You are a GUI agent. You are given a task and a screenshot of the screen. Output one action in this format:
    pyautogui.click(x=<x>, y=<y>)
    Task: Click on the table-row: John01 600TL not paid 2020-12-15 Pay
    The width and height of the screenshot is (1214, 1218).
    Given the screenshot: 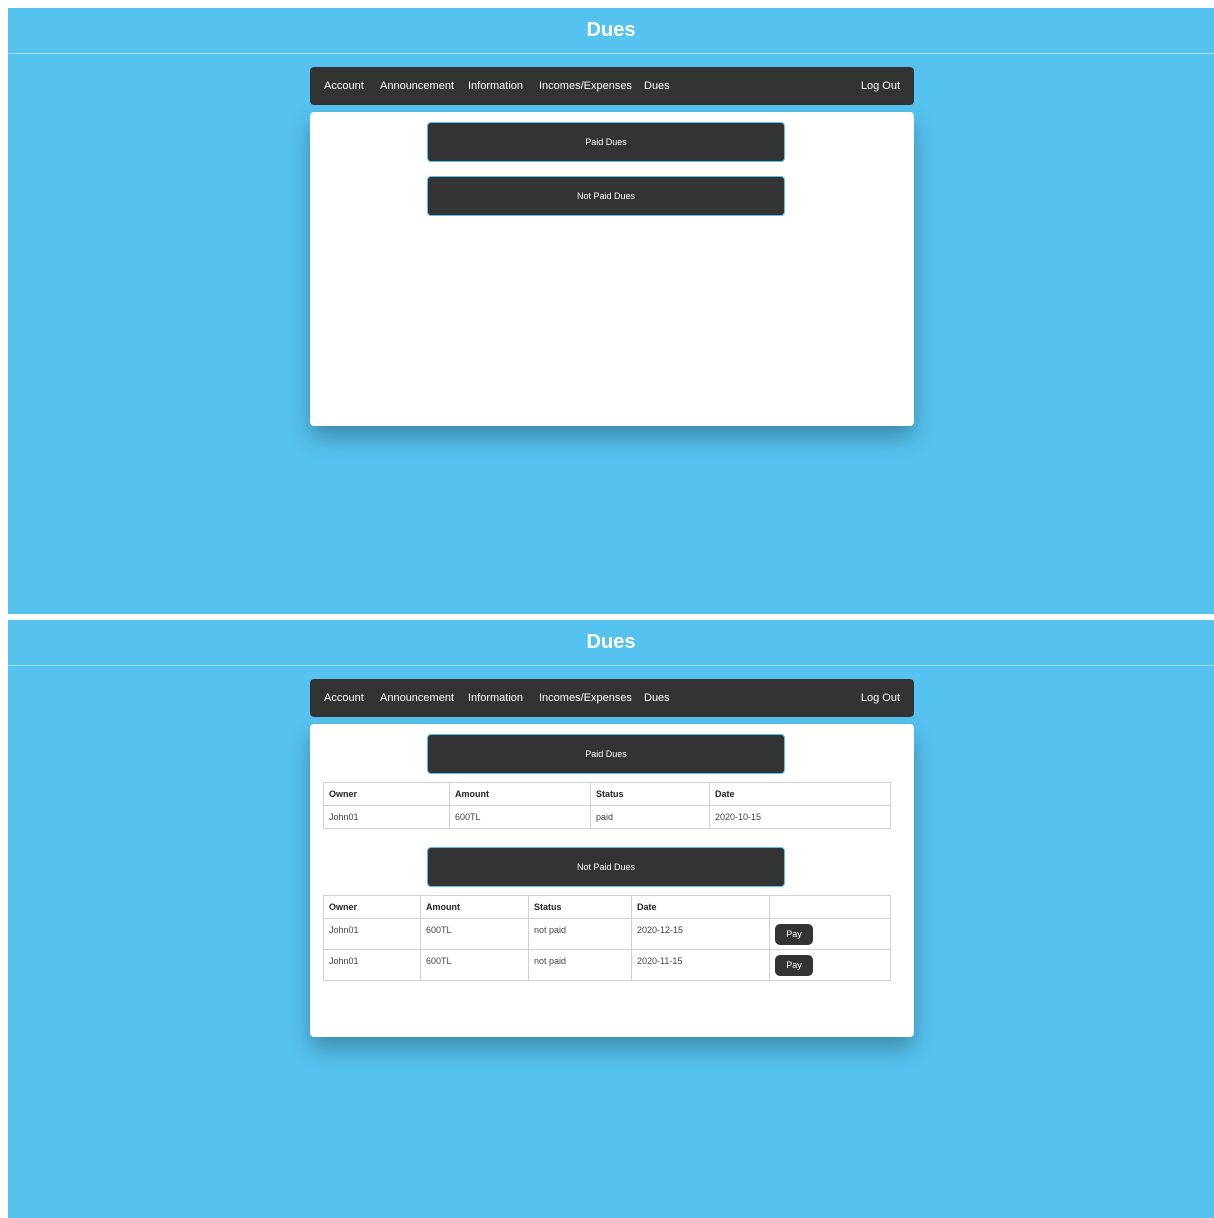 What is the action you would take?
    pyautogui.click(x=607, y=934)
    